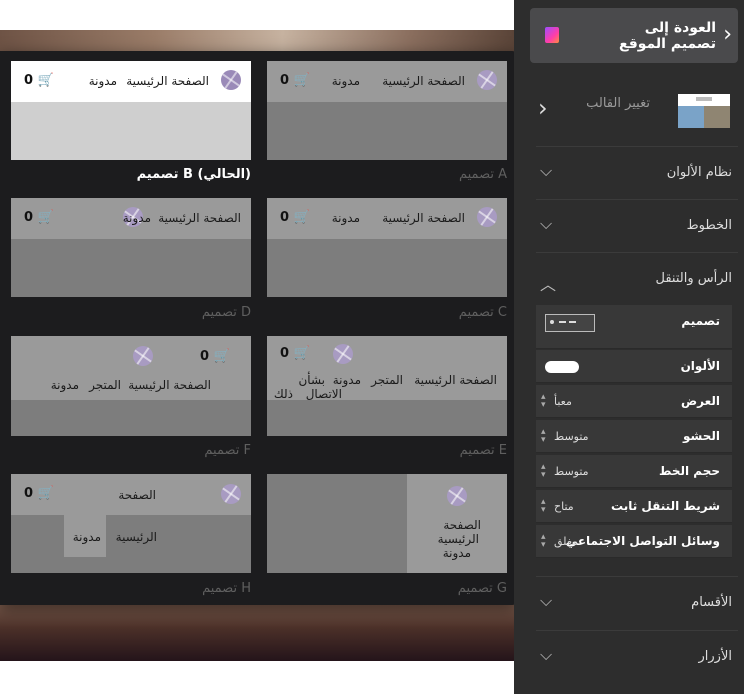 This screenshot has width=744, height=694. What do you see at coordinates (283, 394) in the screenshot?
I see `menu-that: ذلك` at bounding box center [283, 394].